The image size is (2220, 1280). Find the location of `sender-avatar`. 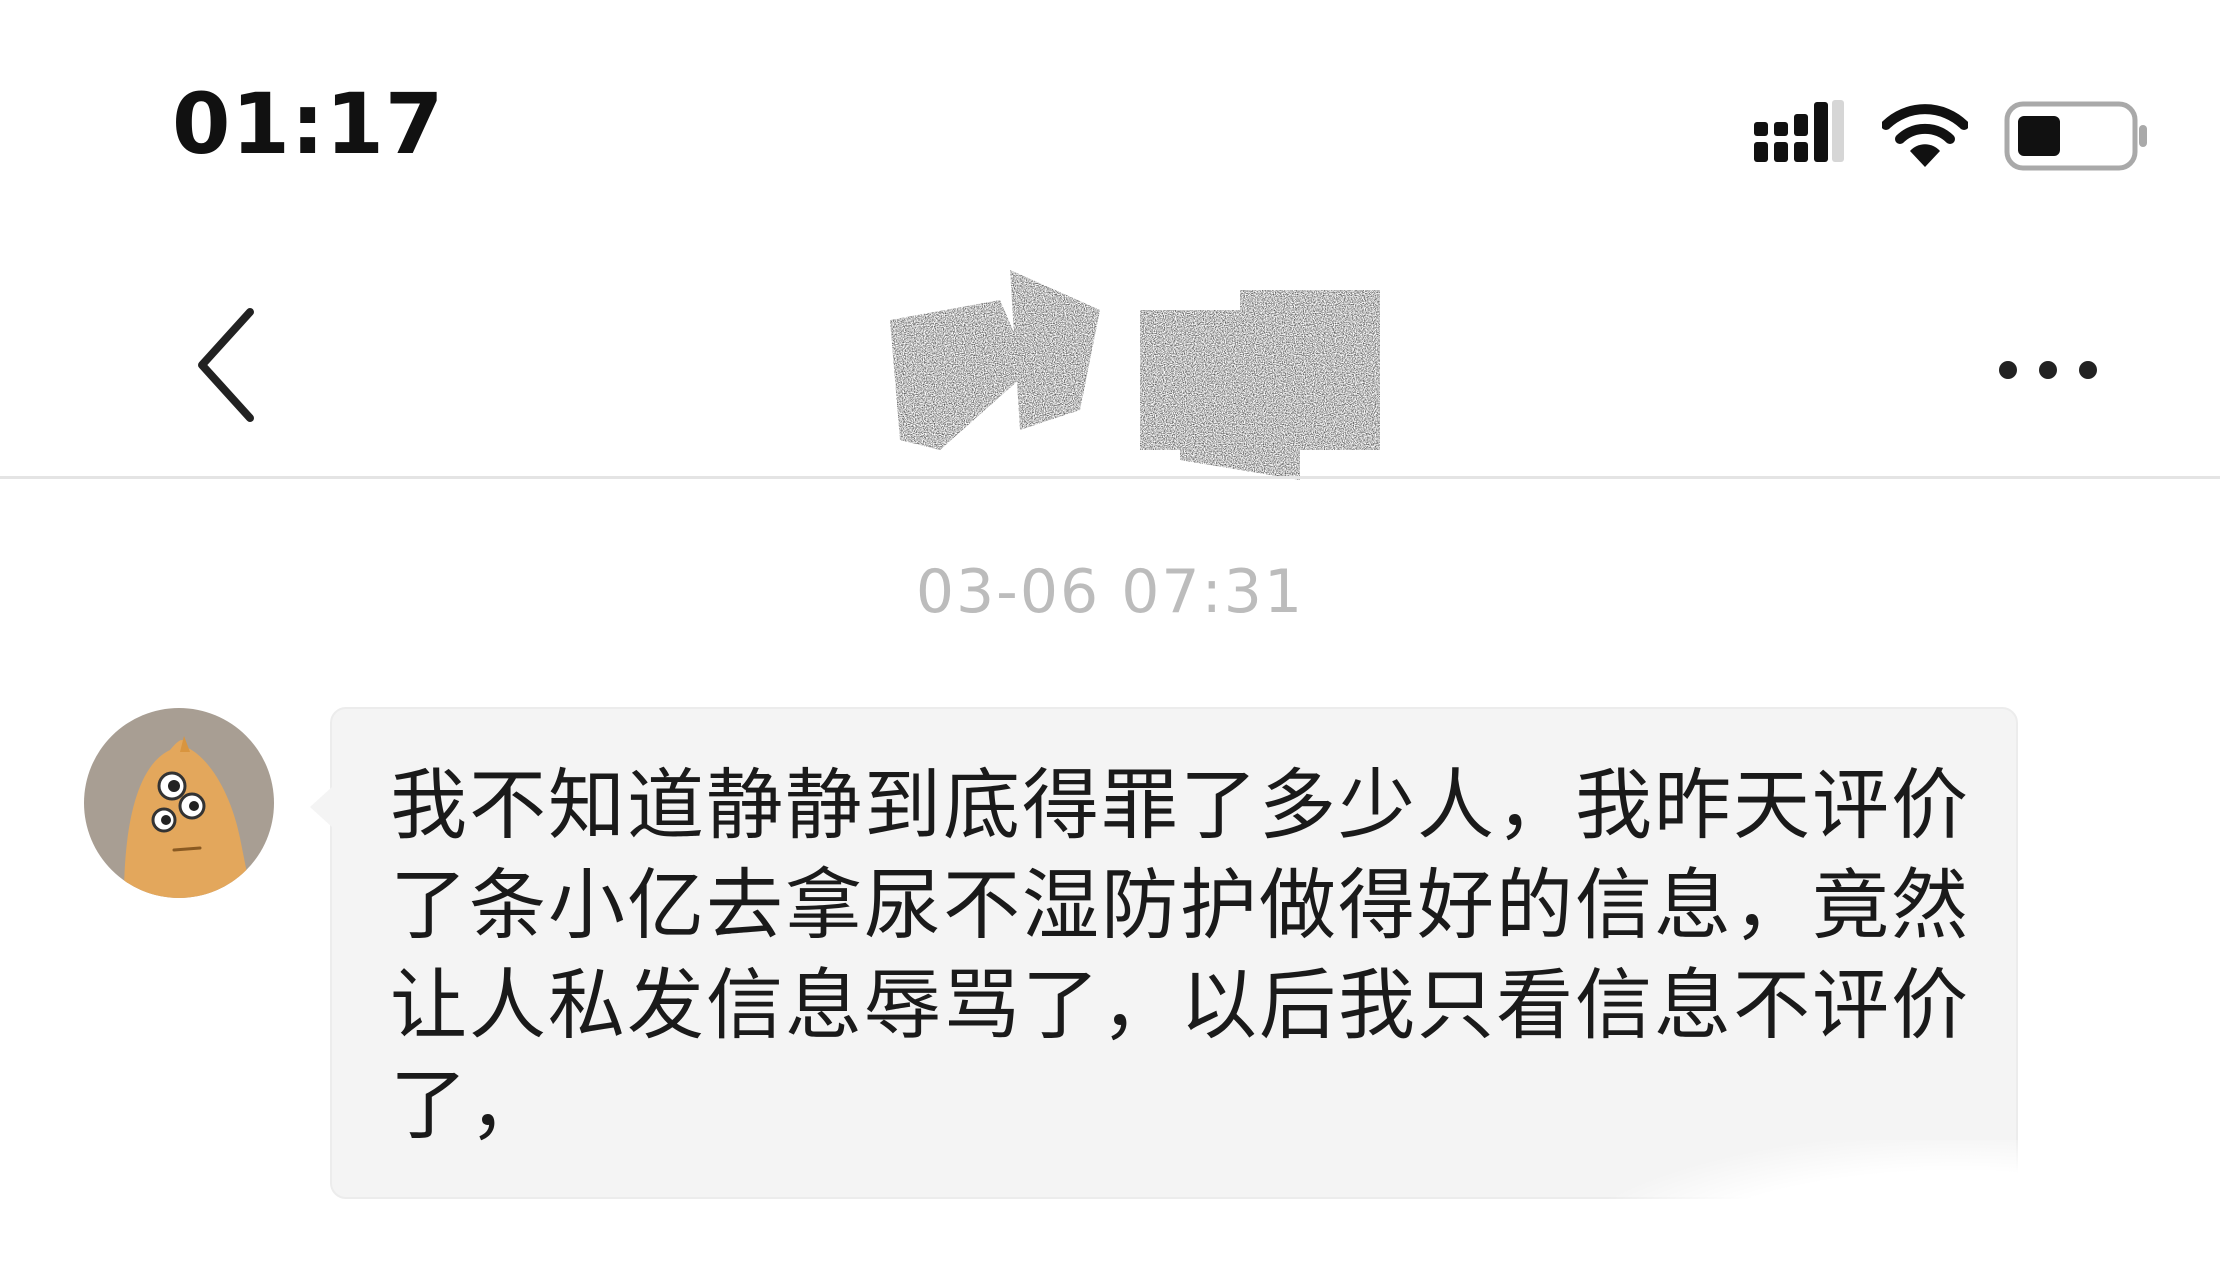

sender-avatar is located at coordinates (179, 803).